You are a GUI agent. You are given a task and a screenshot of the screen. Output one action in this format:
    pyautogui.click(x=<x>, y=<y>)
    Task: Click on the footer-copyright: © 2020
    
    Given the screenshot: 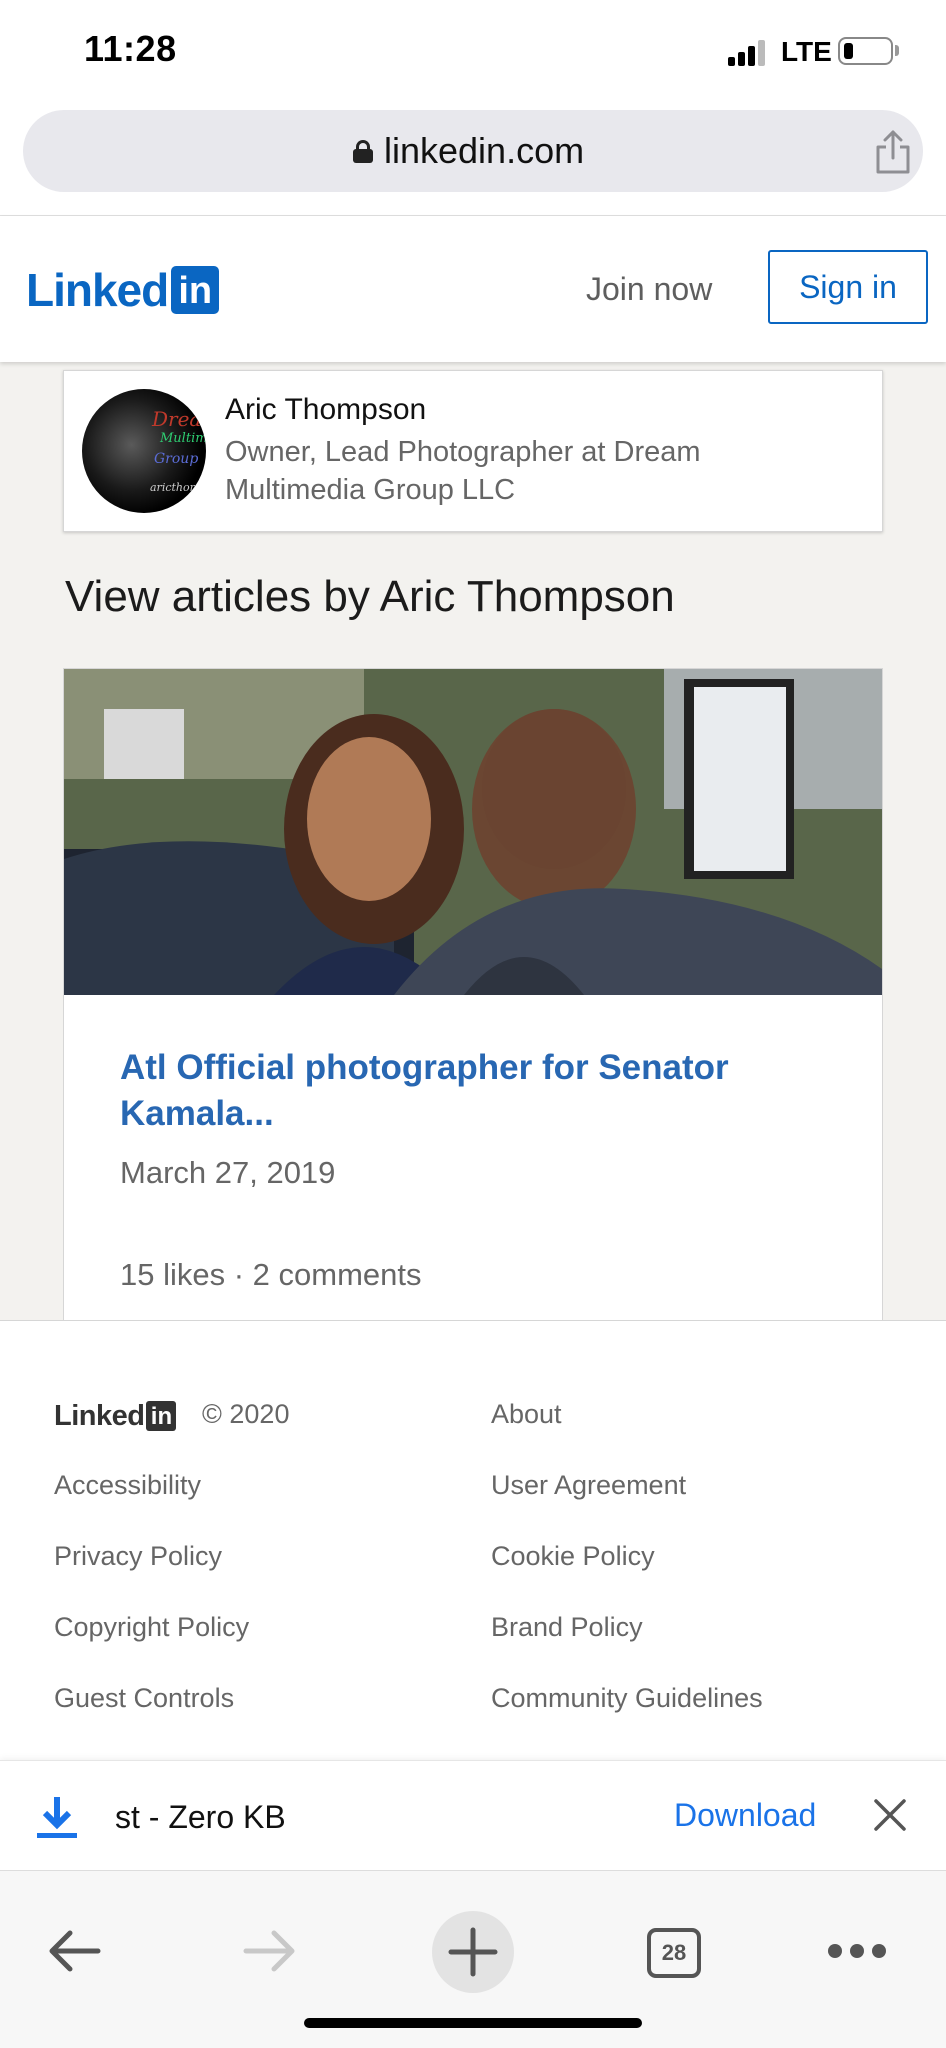 What is the action you would take?
    pyautogui.click(x=246, y=1414)
    